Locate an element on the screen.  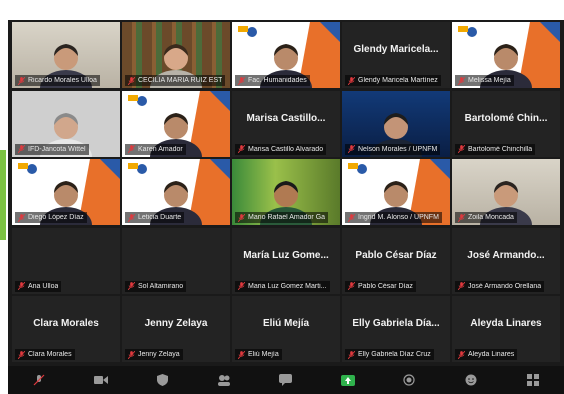
participant-name-label: Elly Gabriela Díaz Cruz is located at coordinates (389, 354).